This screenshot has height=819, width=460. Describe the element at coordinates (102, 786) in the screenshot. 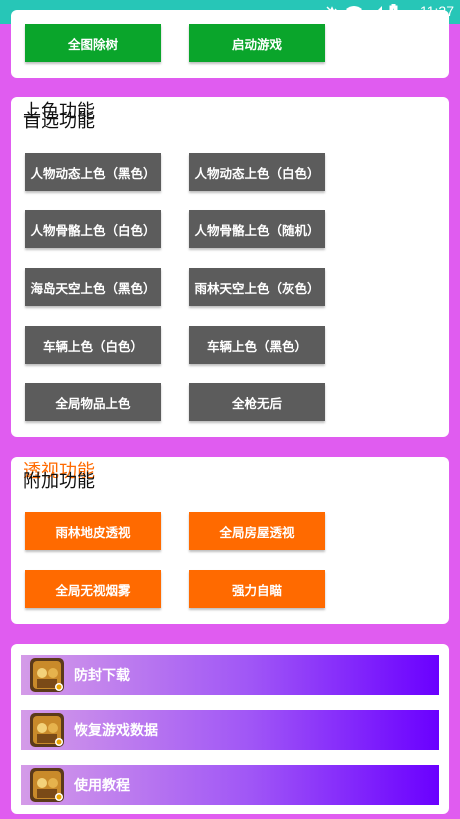

I see `tutorial-label: 使用教程` at that location.